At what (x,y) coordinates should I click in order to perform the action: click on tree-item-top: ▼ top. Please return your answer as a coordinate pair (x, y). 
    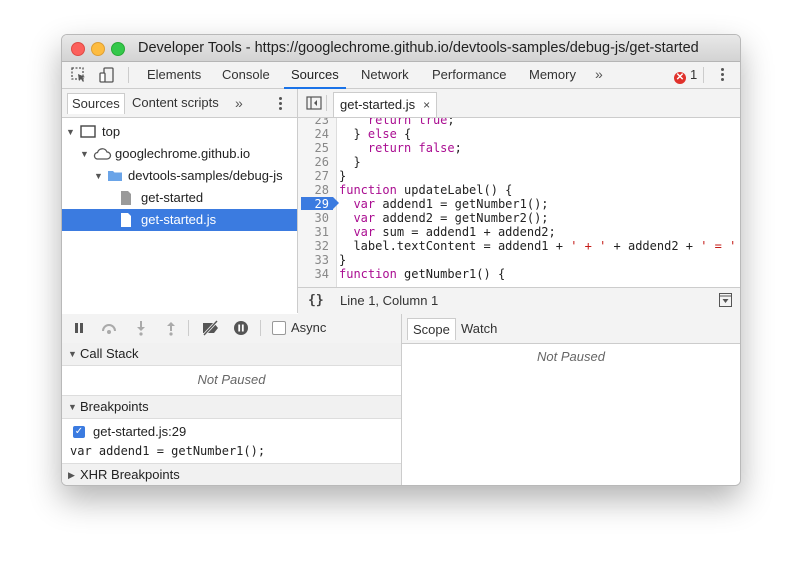
    Looking at the image, I should click on (179, 132).